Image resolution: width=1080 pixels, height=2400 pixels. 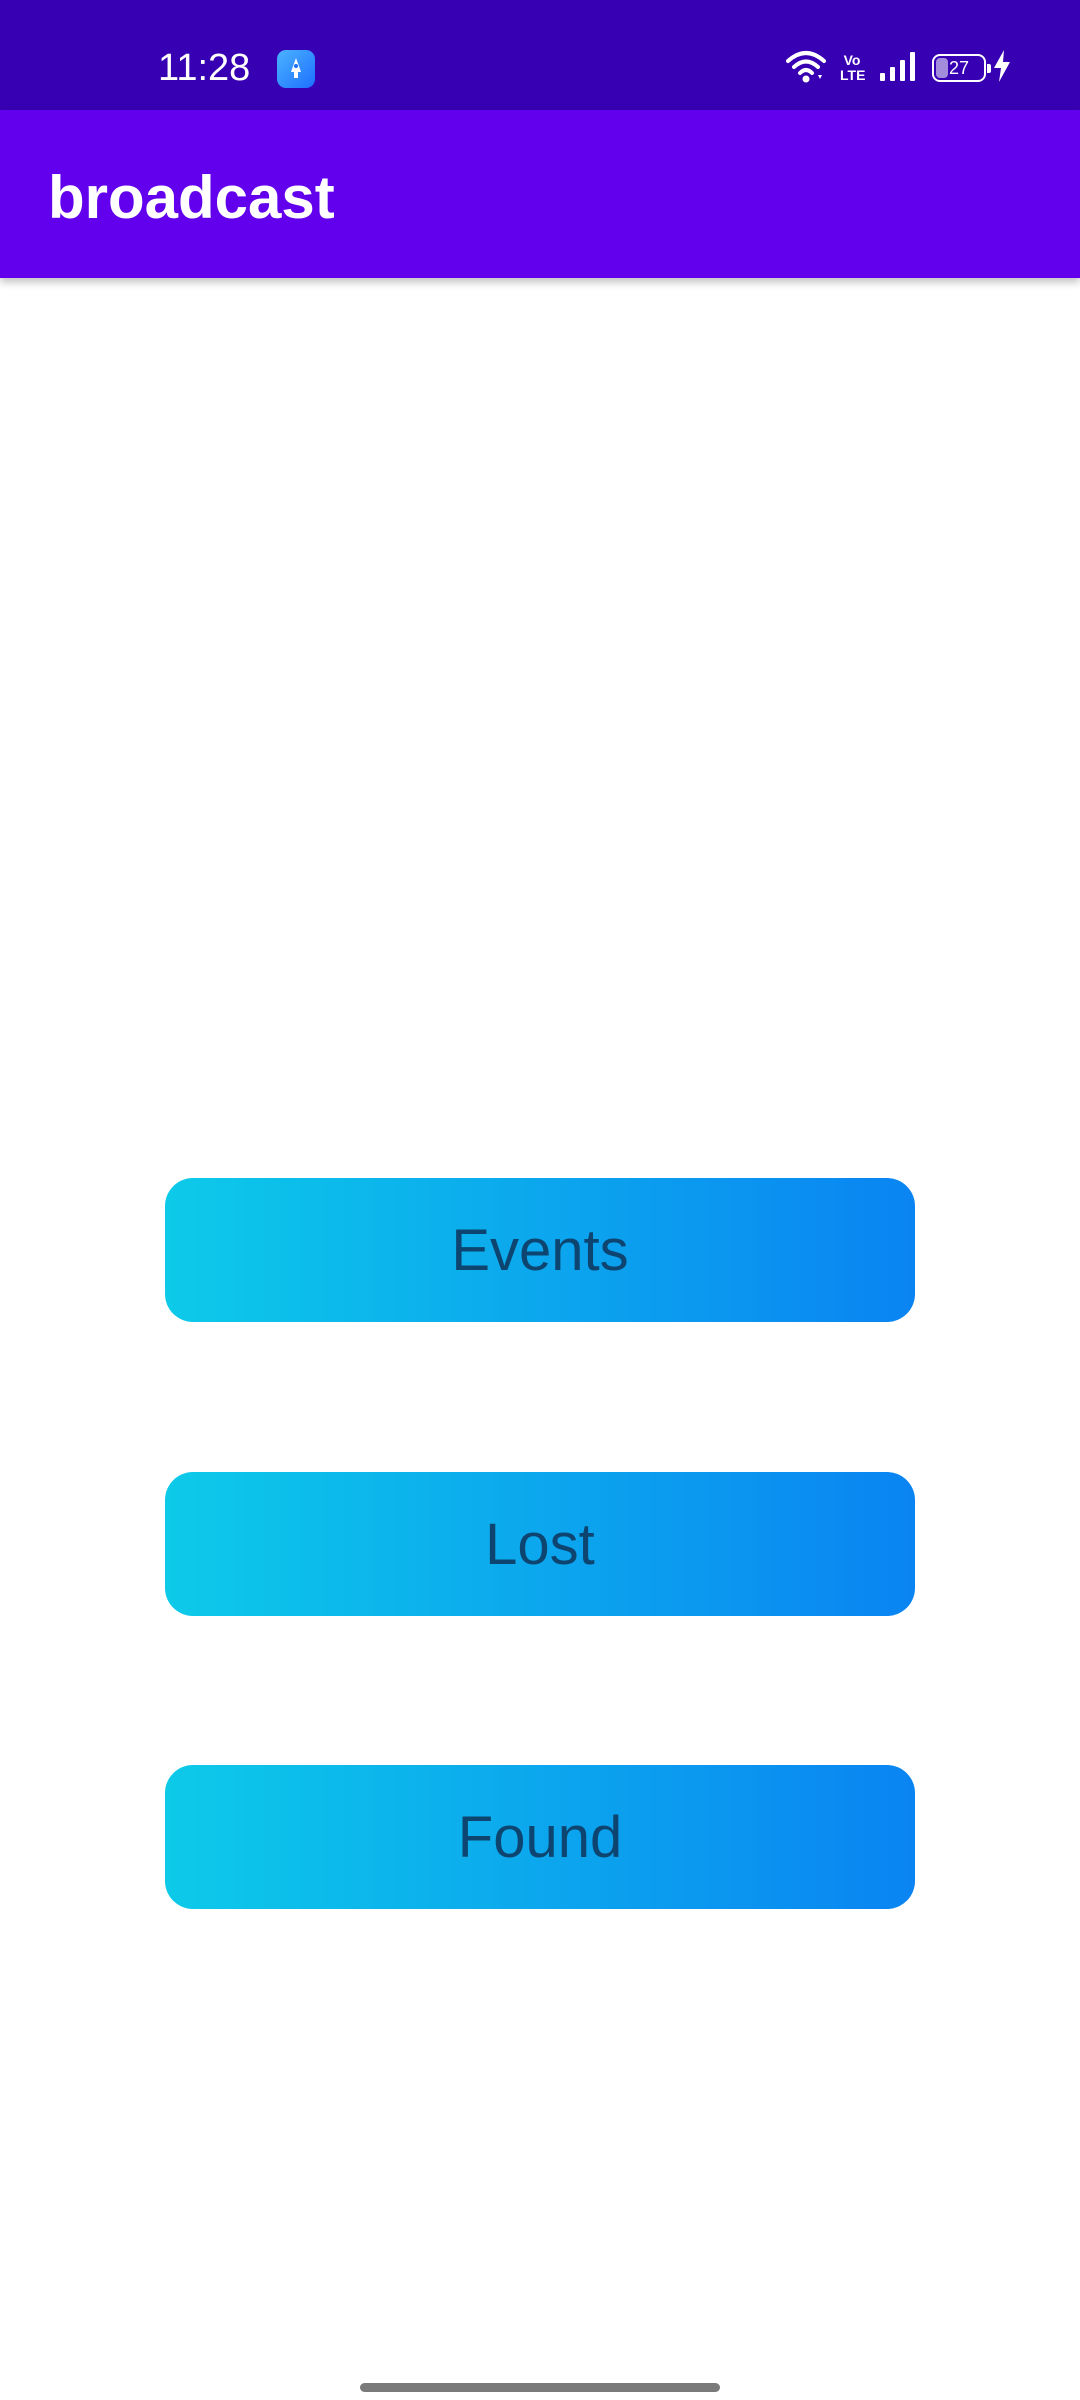 What do you see at coordinates (540, 1544) in the screenshot?
I see `lost-button: Lost` at bounding box center [540, 1544].